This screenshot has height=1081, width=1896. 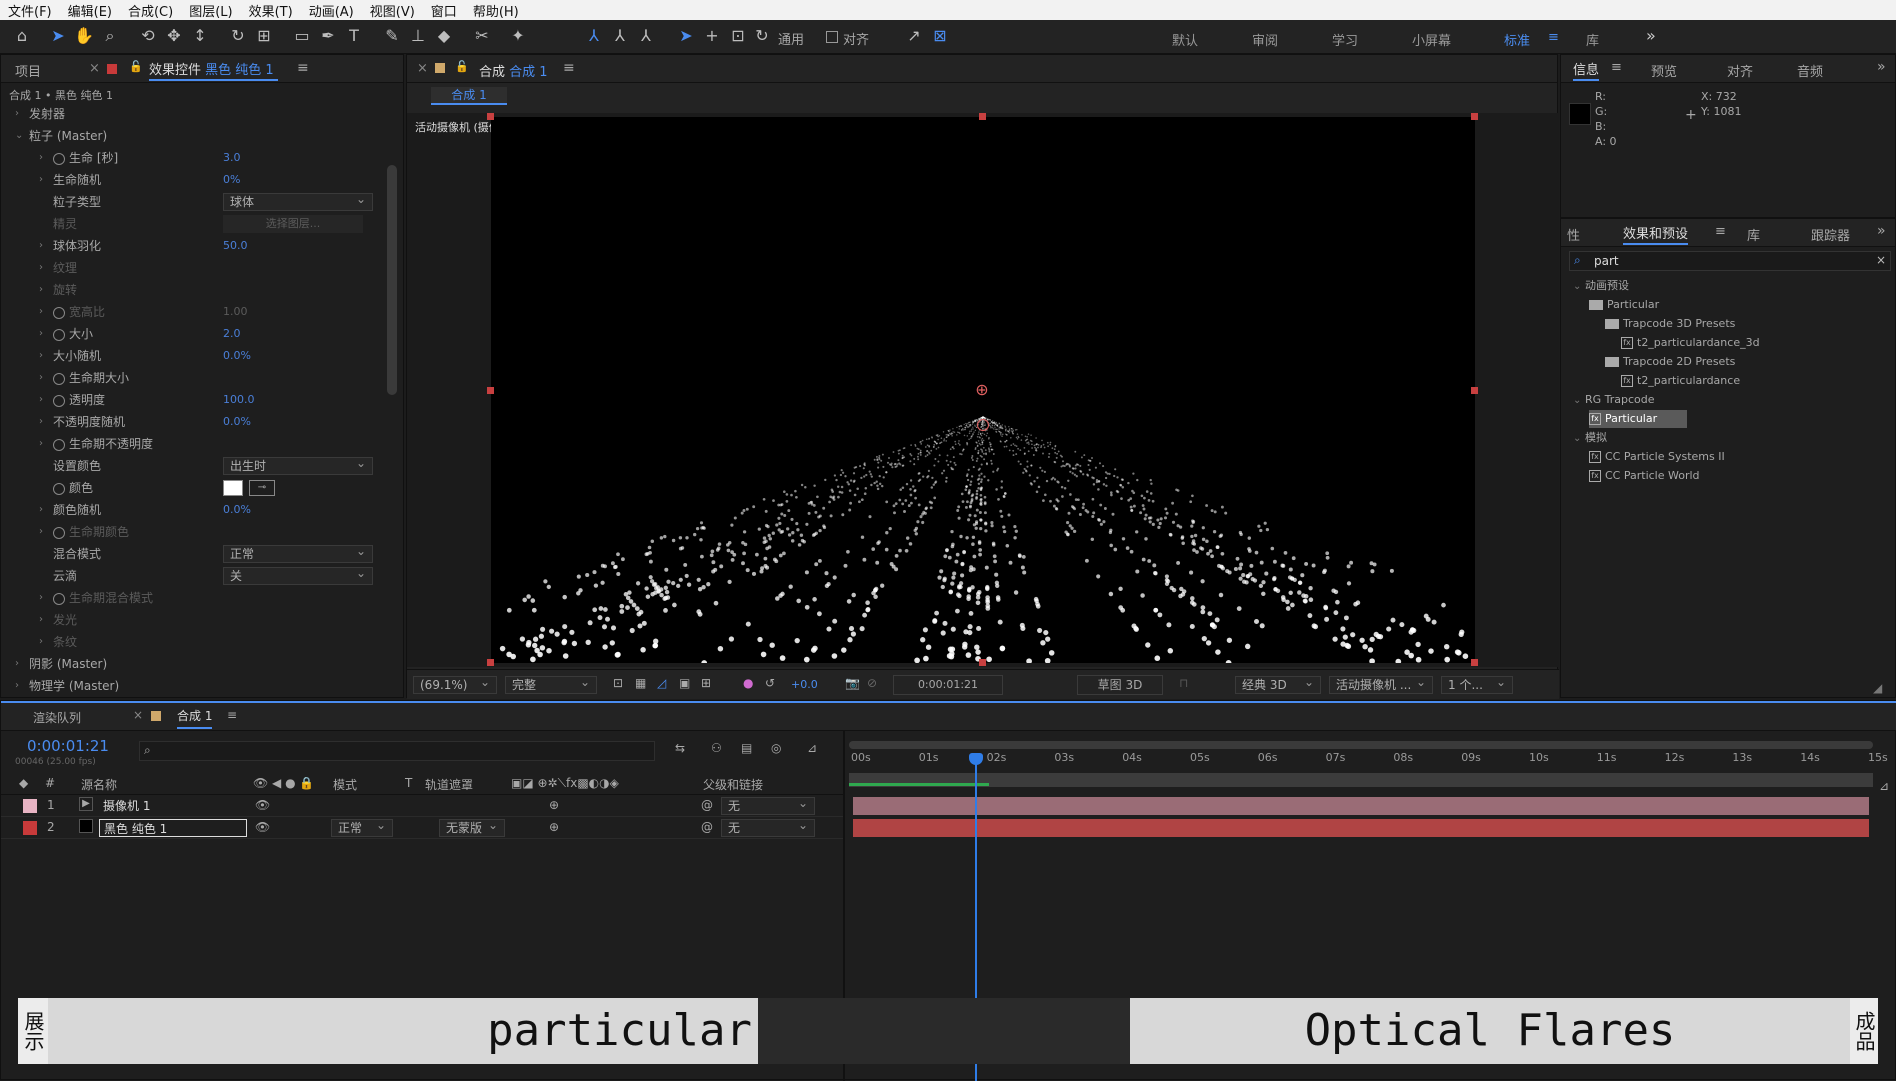 What do you see at coordinates (707, 805) in the screenshot?
I see `pickwhip-icon: @` at bounding box center [707, 805].